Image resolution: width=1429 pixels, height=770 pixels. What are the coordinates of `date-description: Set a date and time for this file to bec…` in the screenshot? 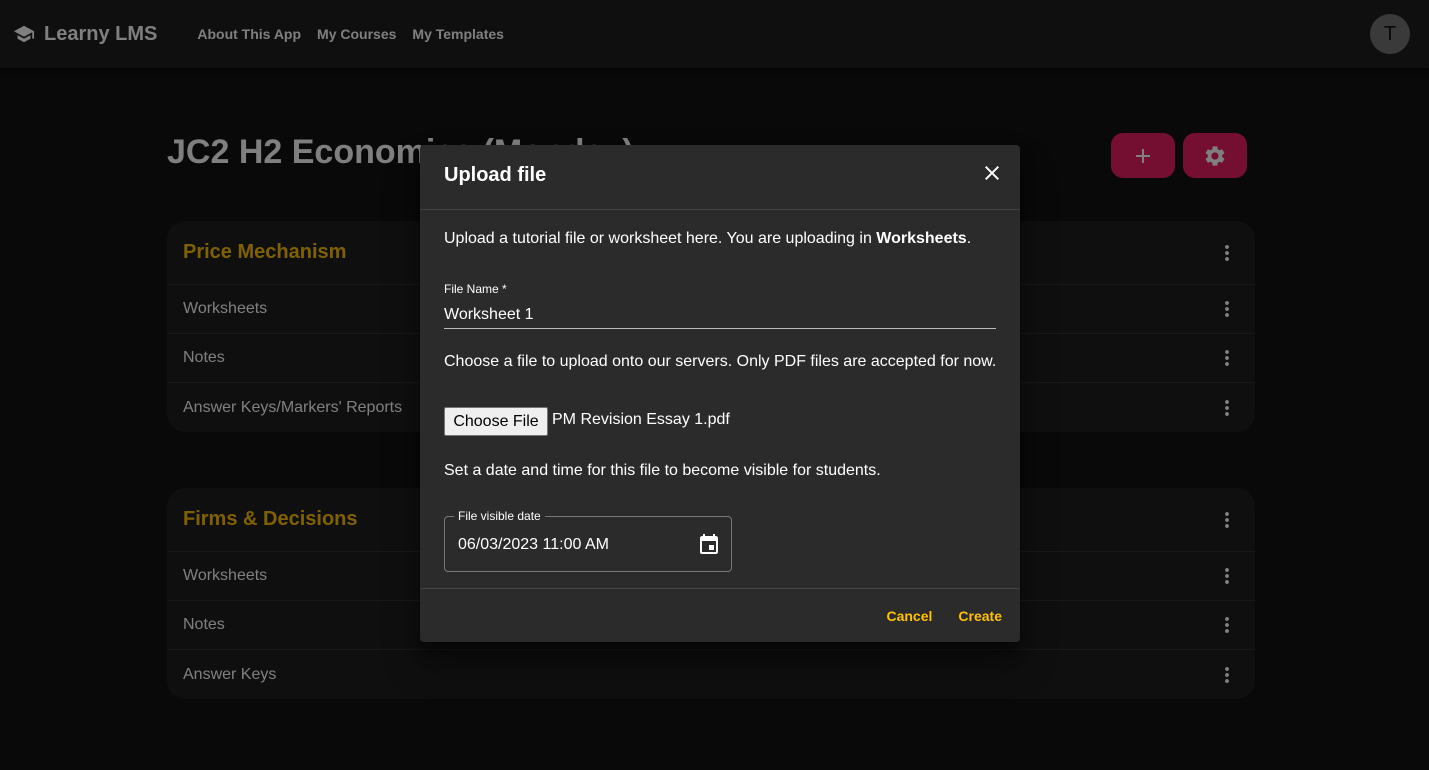 It's located at (662, 470).